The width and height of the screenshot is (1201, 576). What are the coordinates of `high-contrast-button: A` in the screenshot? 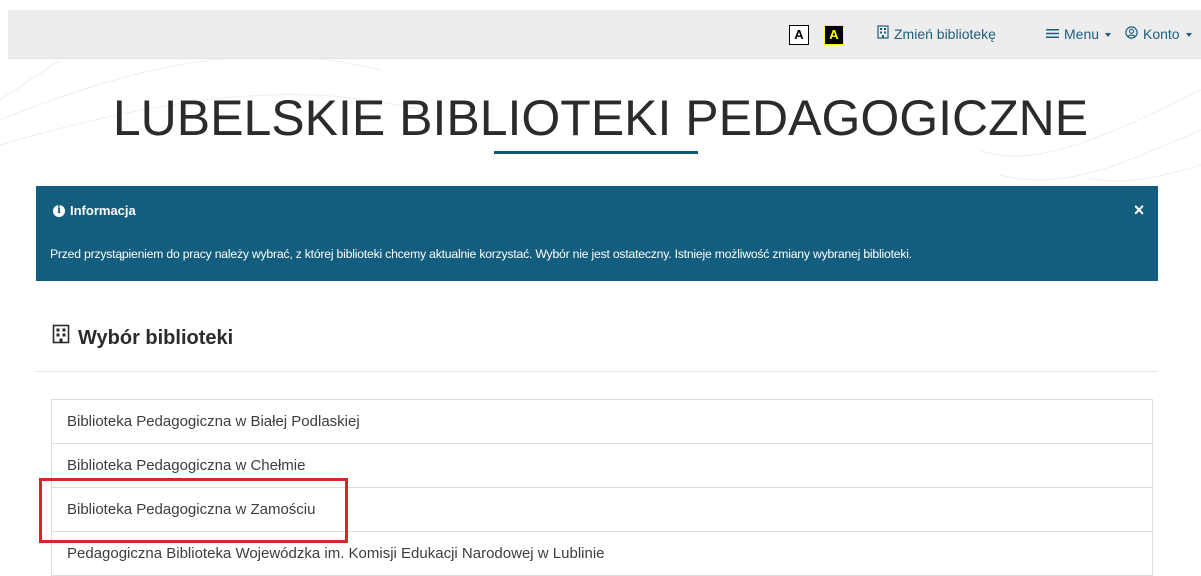 It's located at (834, 35).